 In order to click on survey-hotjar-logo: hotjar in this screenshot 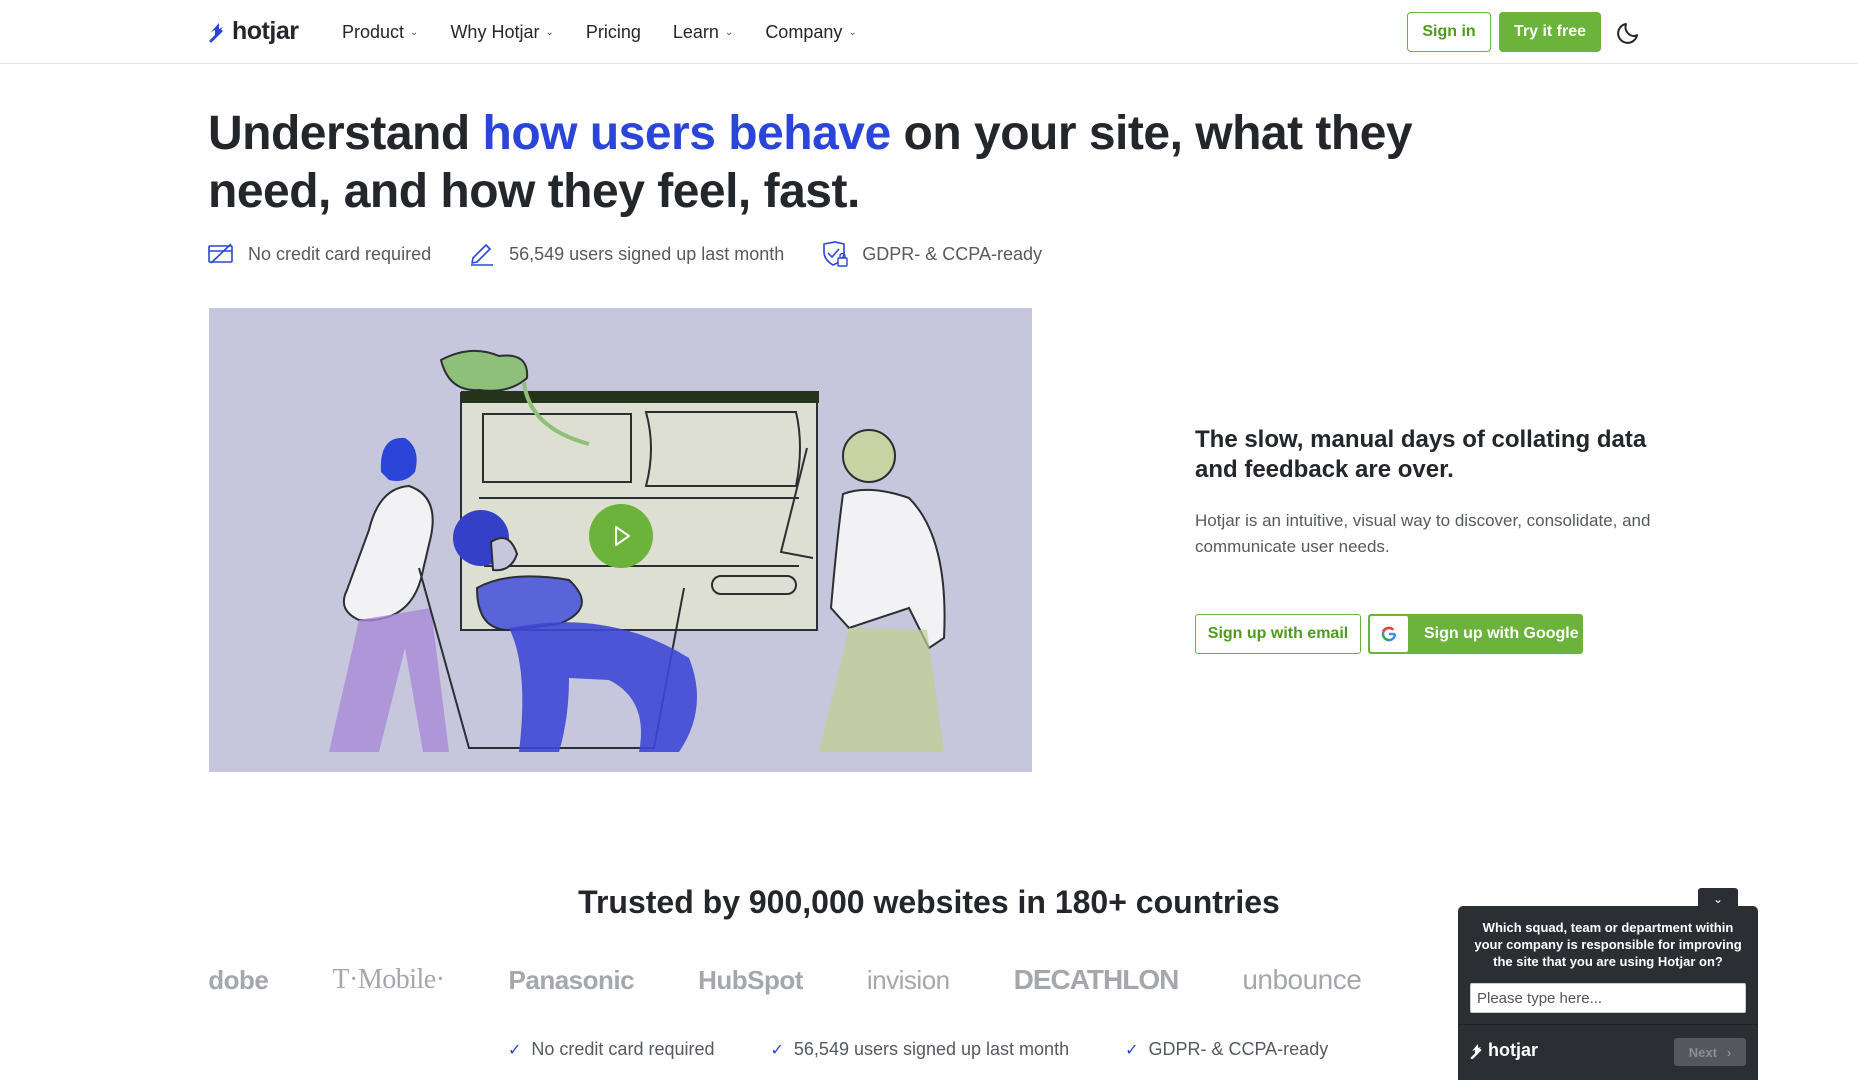, I will do `click(1504, 1050)`.